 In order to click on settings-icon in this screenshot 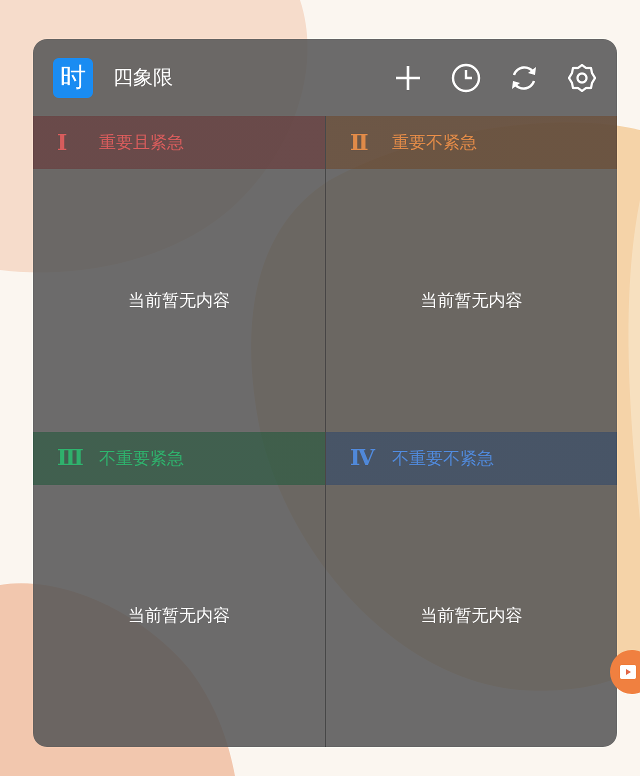, I will do `click(582, 77)`.